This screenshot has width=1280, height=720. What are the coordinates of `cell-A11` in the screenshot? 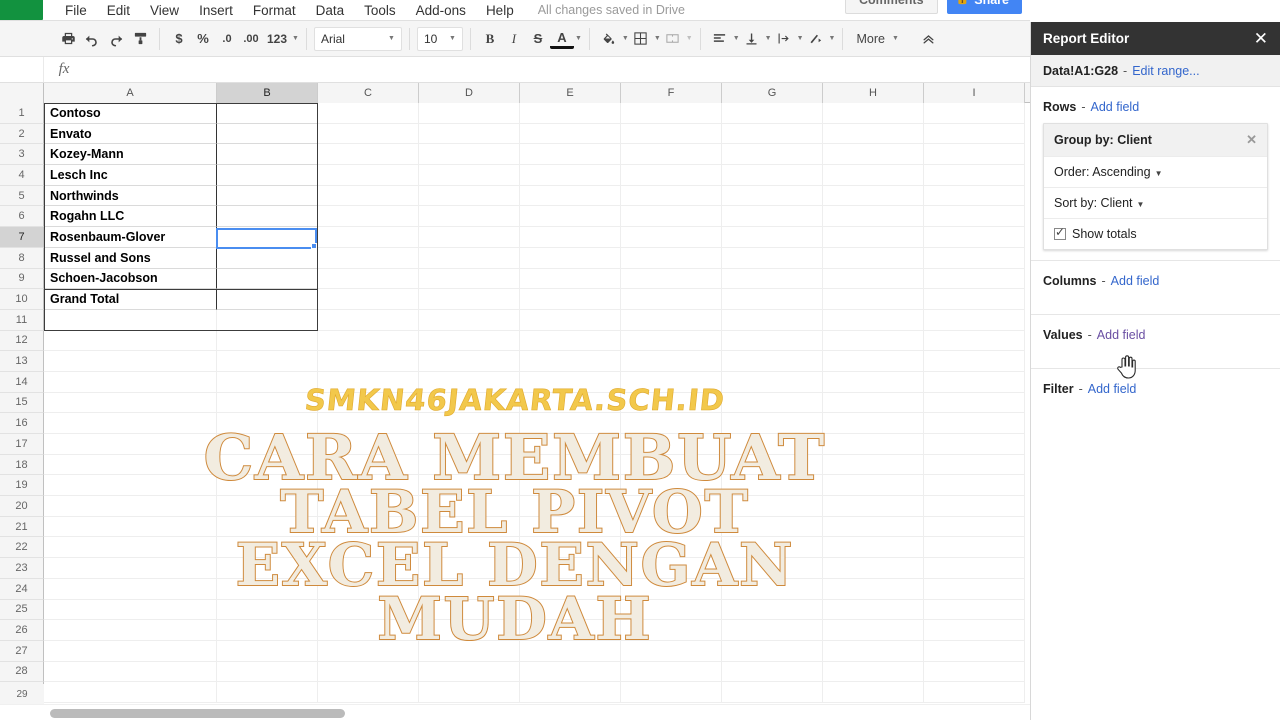 It's located at (130, 320).